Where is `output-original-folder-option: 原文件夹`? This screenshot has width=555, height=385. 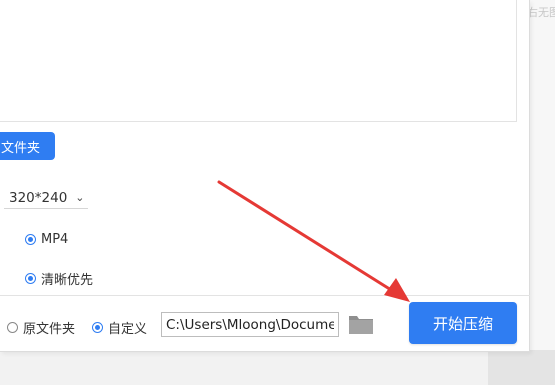
output-original-folder-option: 原文件夹 is located at coordinates (41, 327).